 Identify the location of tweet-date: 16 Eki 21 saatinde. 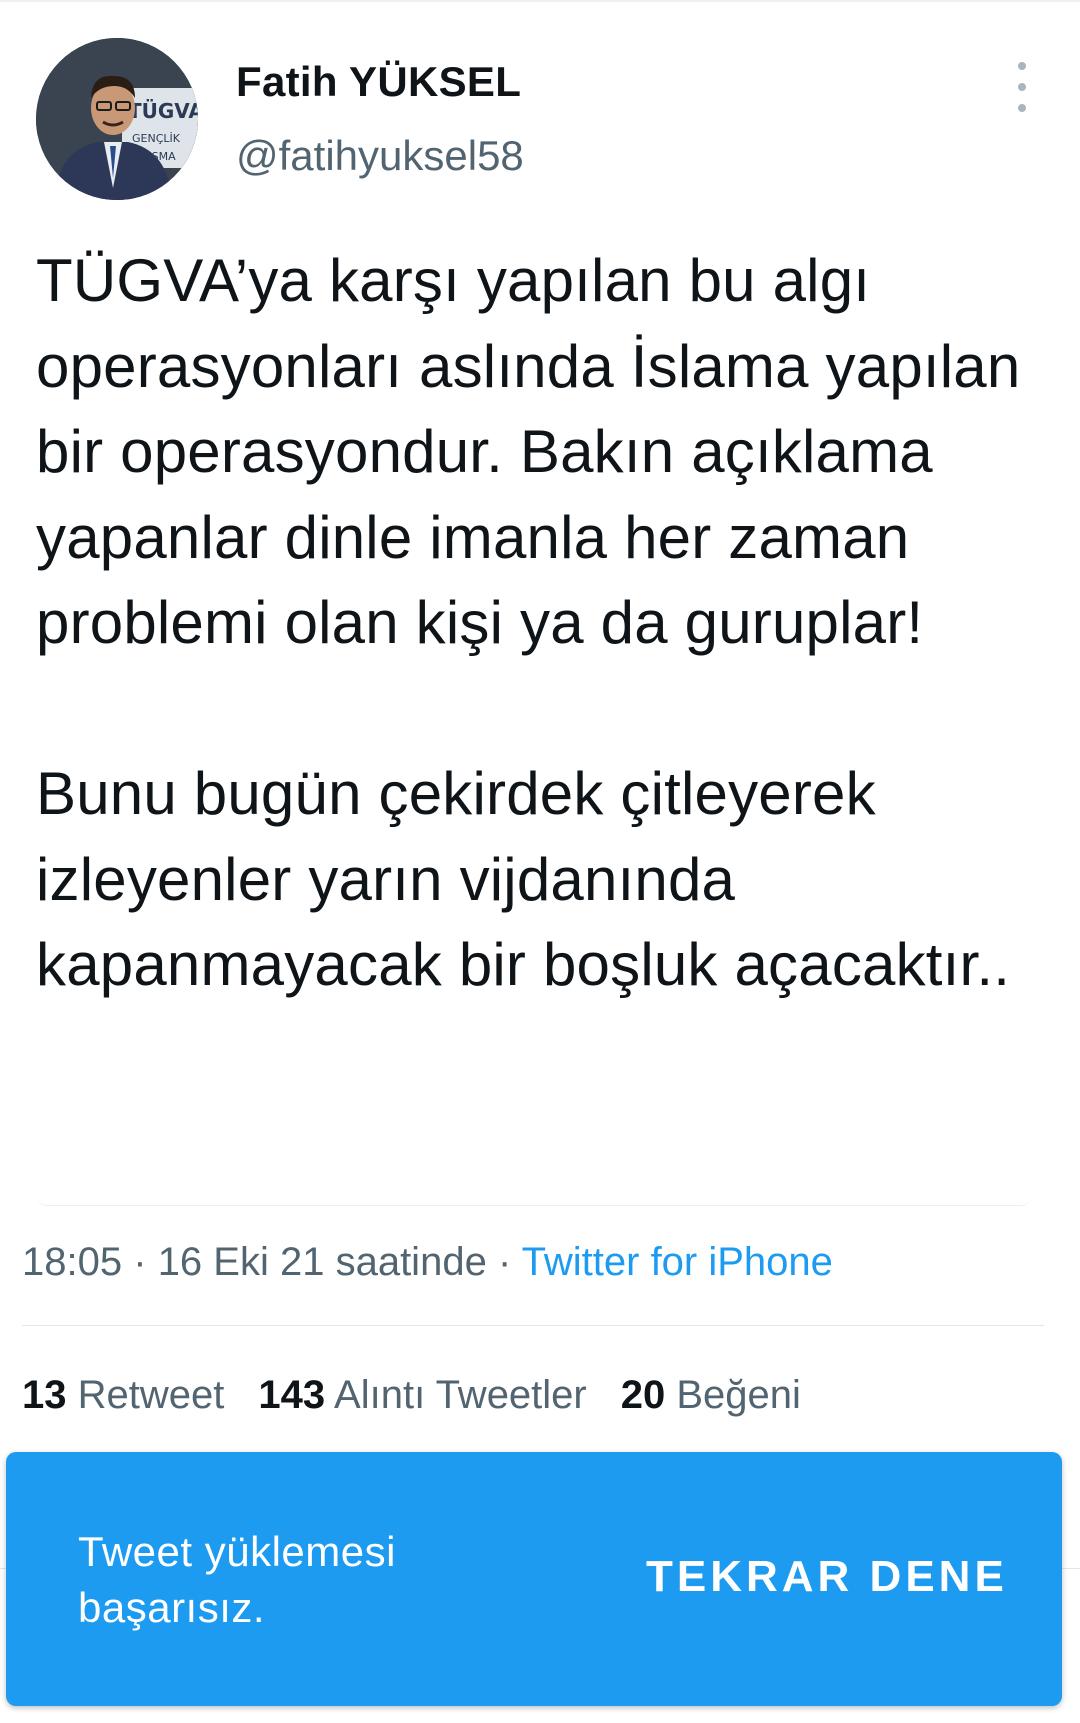
(322, 1262).